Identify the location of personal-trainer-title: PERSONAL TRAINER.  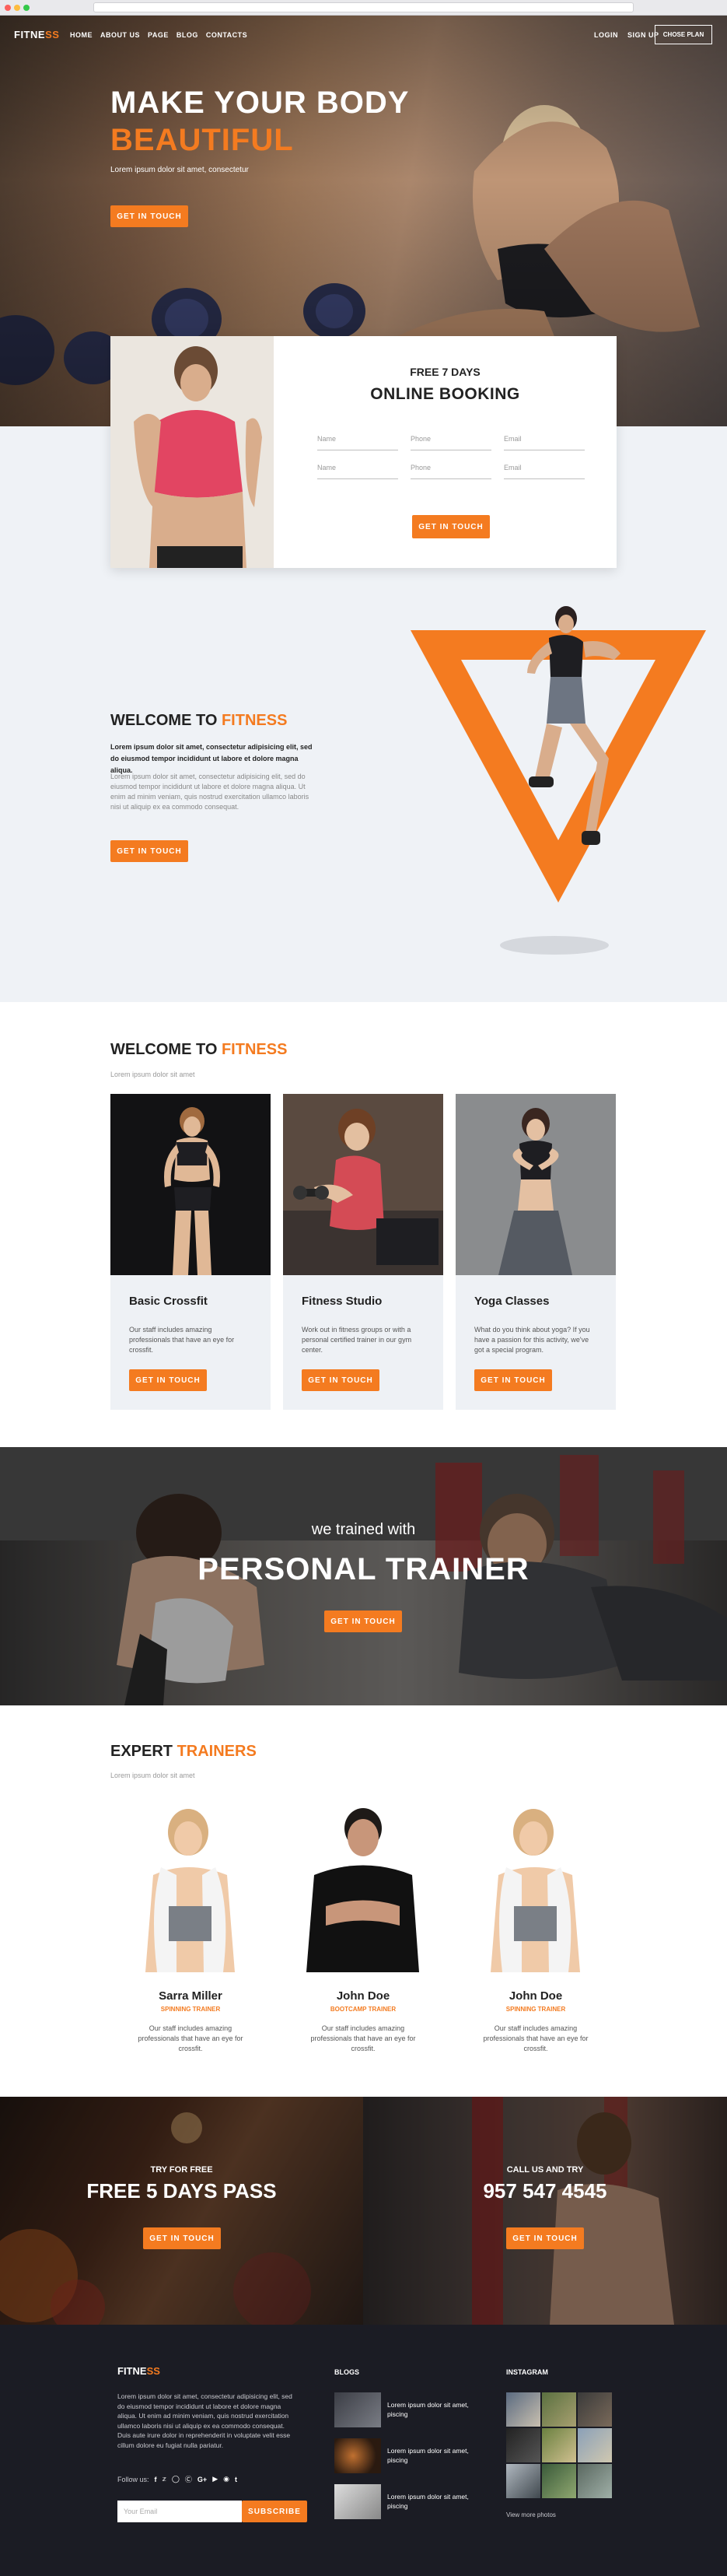
(363, 1569).